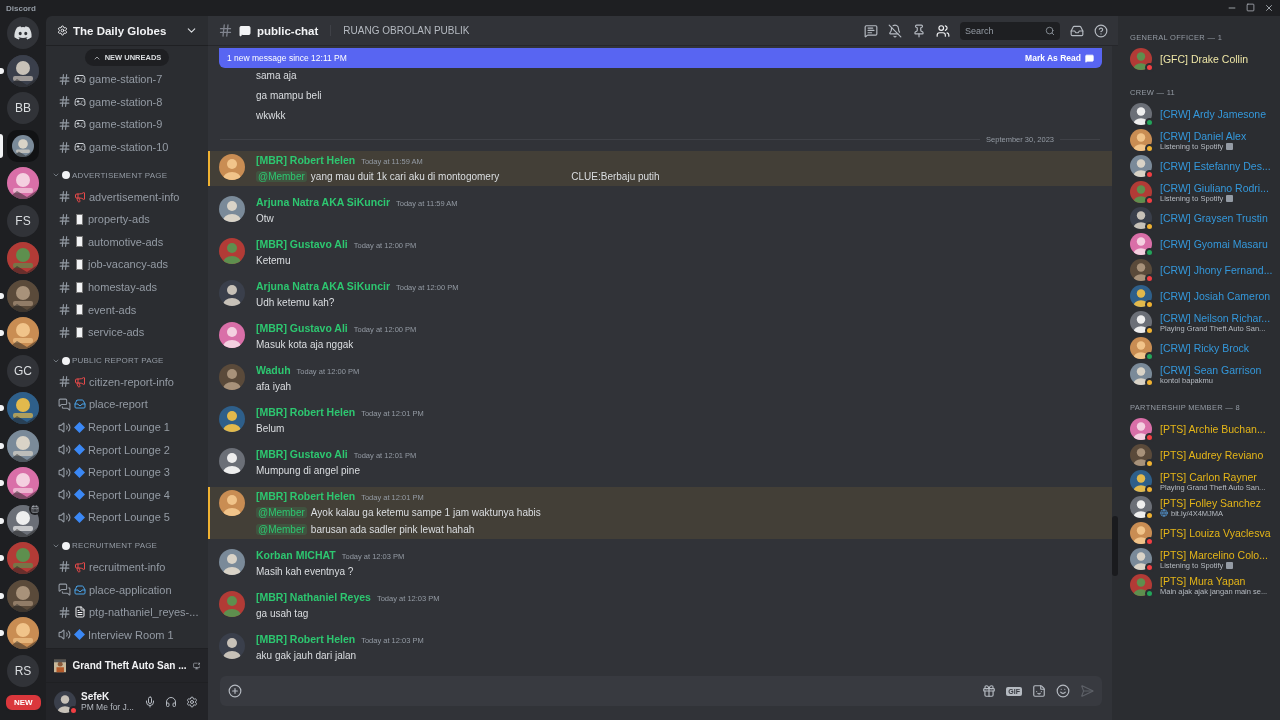 The image size is (1280, 720). Describe the element at coordinates (1205, 244) in the screenshot. I see `member-item: [CRW] Gyomai Masaru` at that location.